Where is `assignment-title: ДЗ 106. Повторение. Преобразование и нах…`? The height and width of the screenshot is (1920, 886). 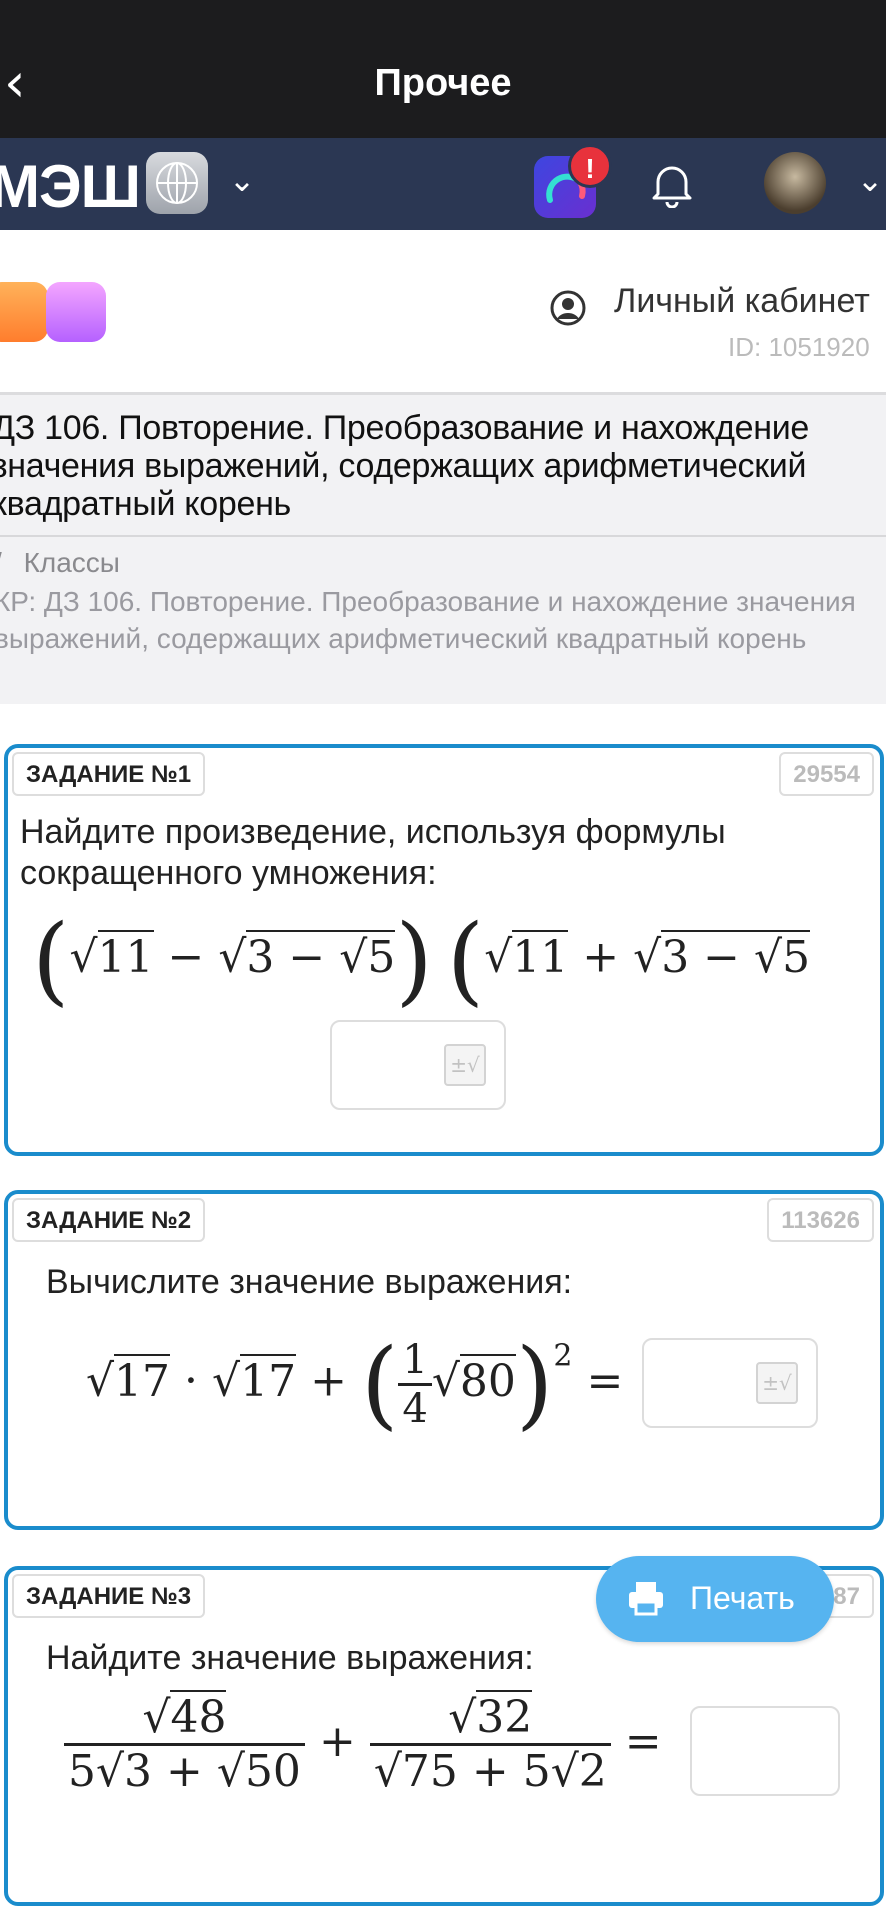
assignment-title: ДЗ 106. Повторение. Преобразование и нах… is located at coordinates (405, 466).